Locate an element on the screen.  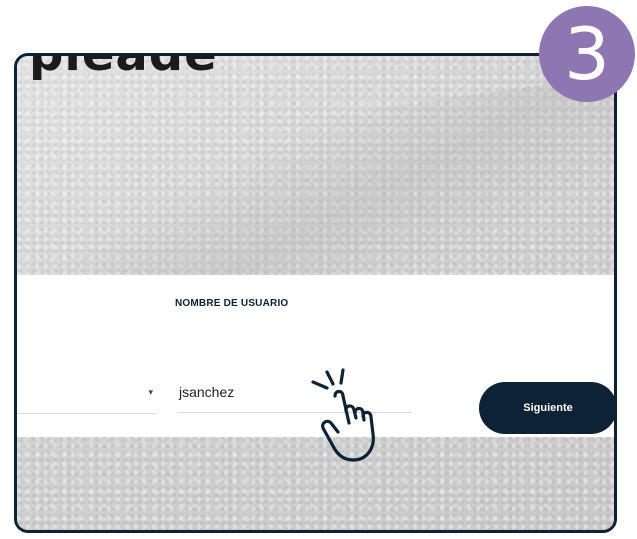
next-button: Siguiente is located at coordinates (546, 408).